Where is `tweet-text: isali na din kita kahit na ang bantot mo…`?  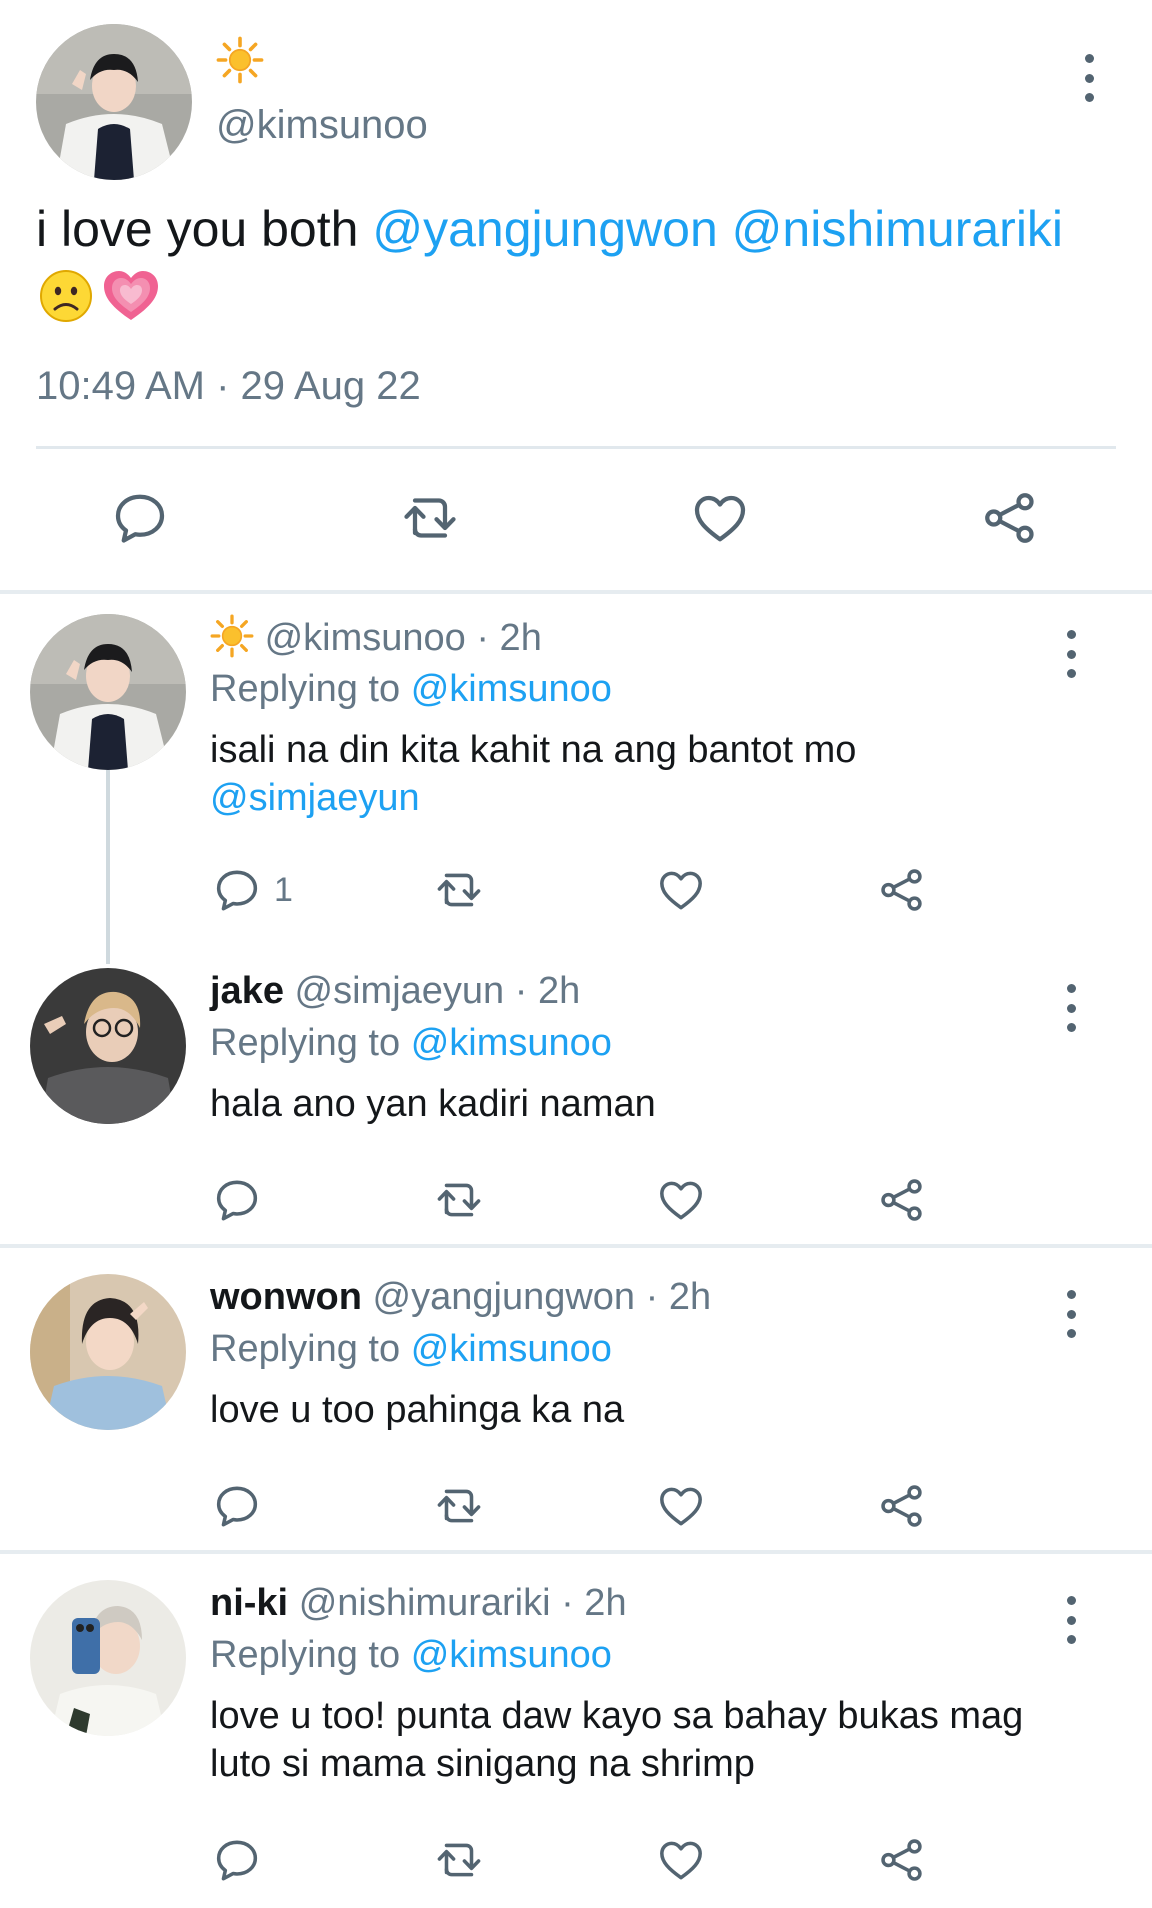 tweet-text: isali na din kita kahit na ang bantot mo… is located at coordinates (650, 774).